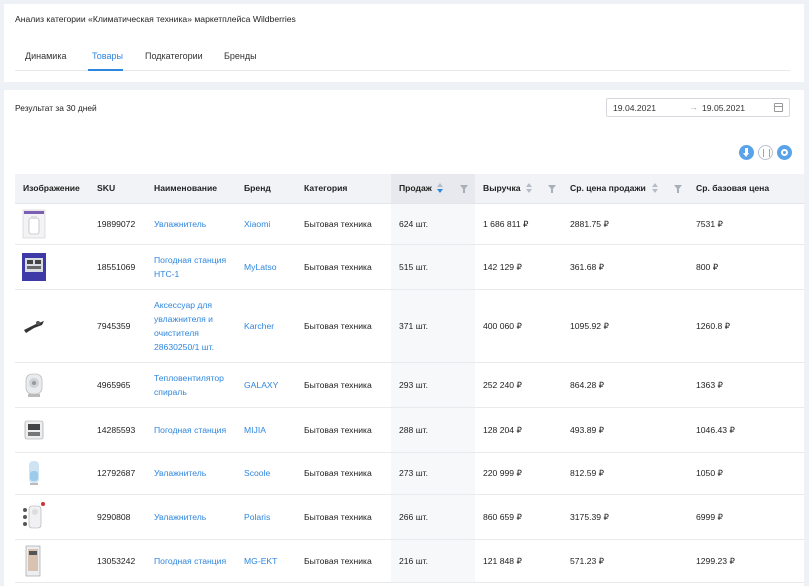 The height and width of the screenshot is (586, 809). What do you see at coordinates (116, 560) in the screenshot?
I see `sku-cell: 13053242` at bounding box center [116, 560].